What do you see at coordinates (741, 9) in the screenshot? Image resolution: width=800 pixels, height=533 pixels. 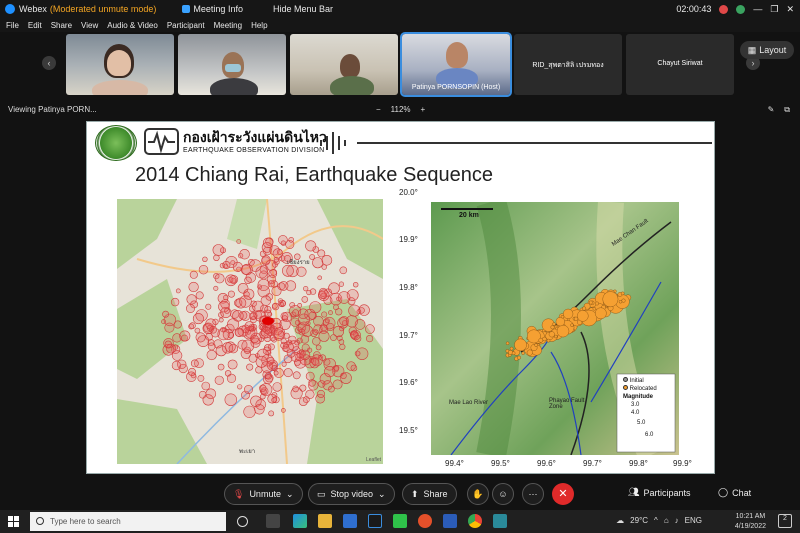 I see `user-avatar` at bounding box center [741, 9].